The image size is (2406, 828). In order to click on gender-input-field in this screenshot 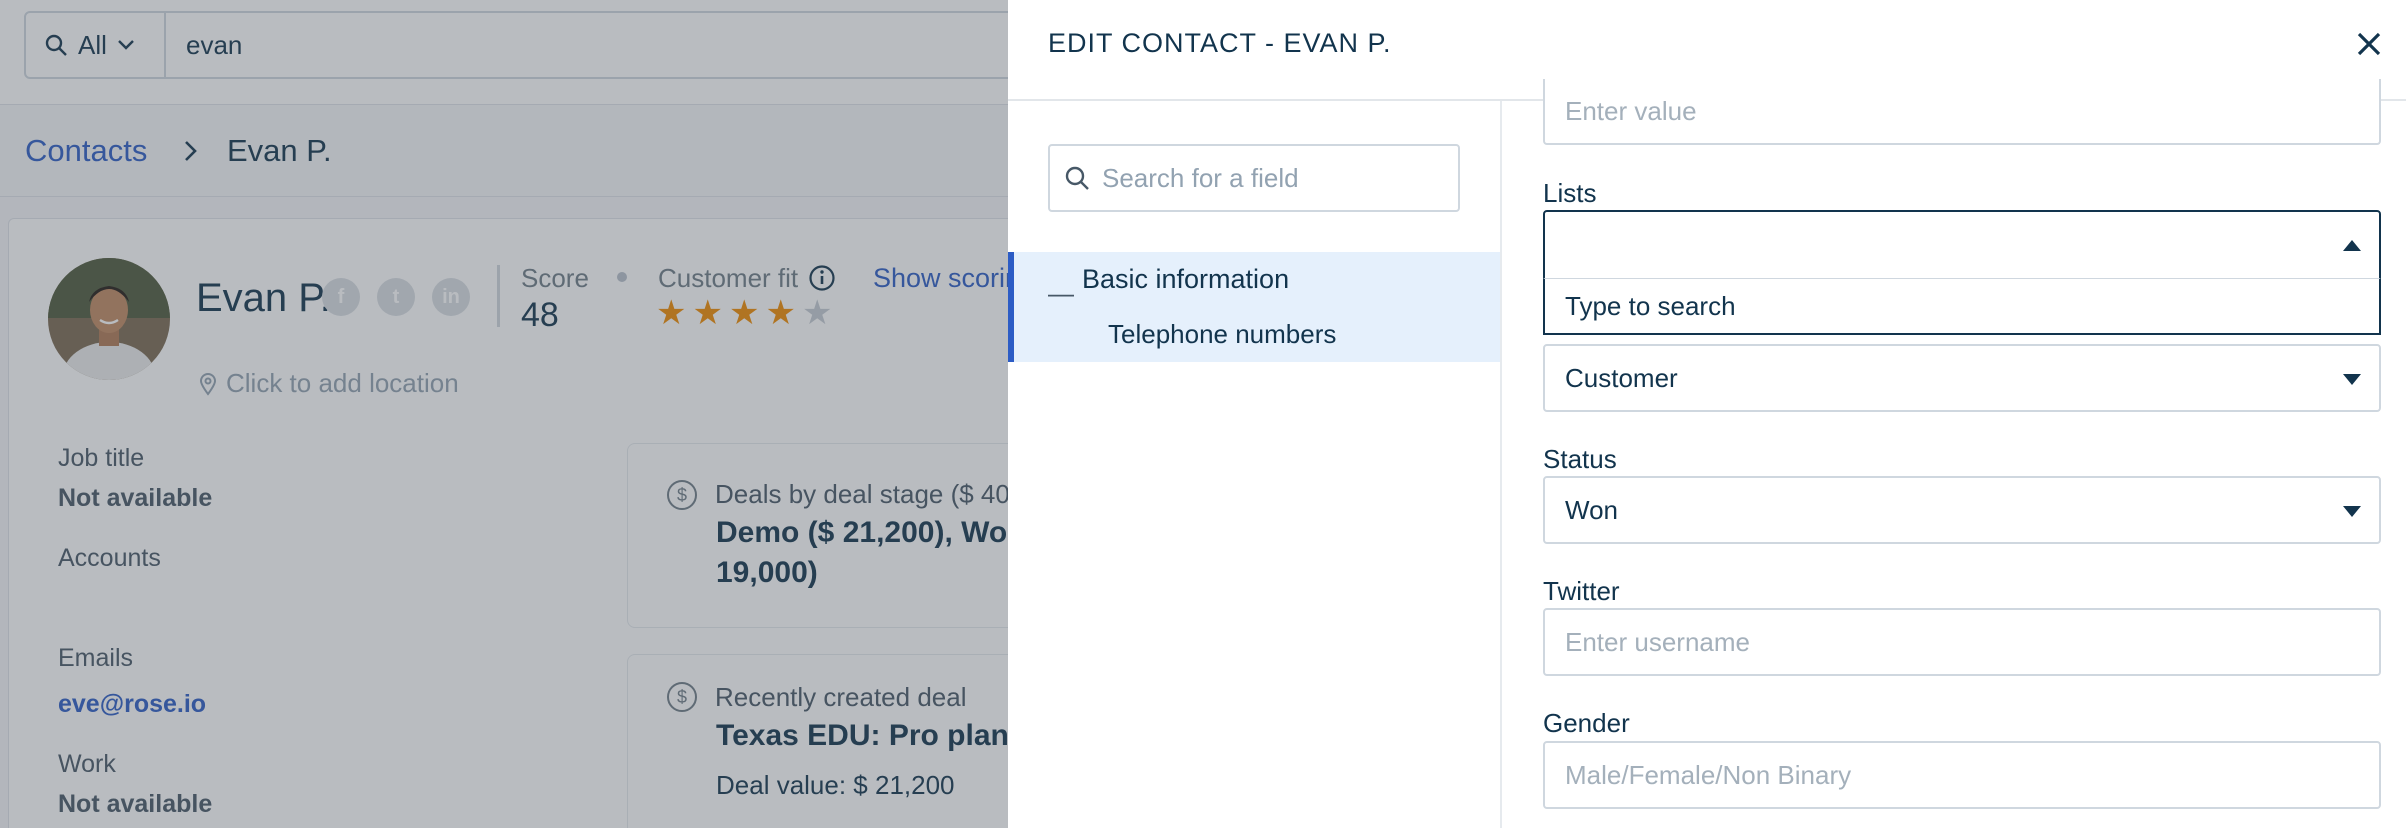, I will do `click(1955, 775)`.